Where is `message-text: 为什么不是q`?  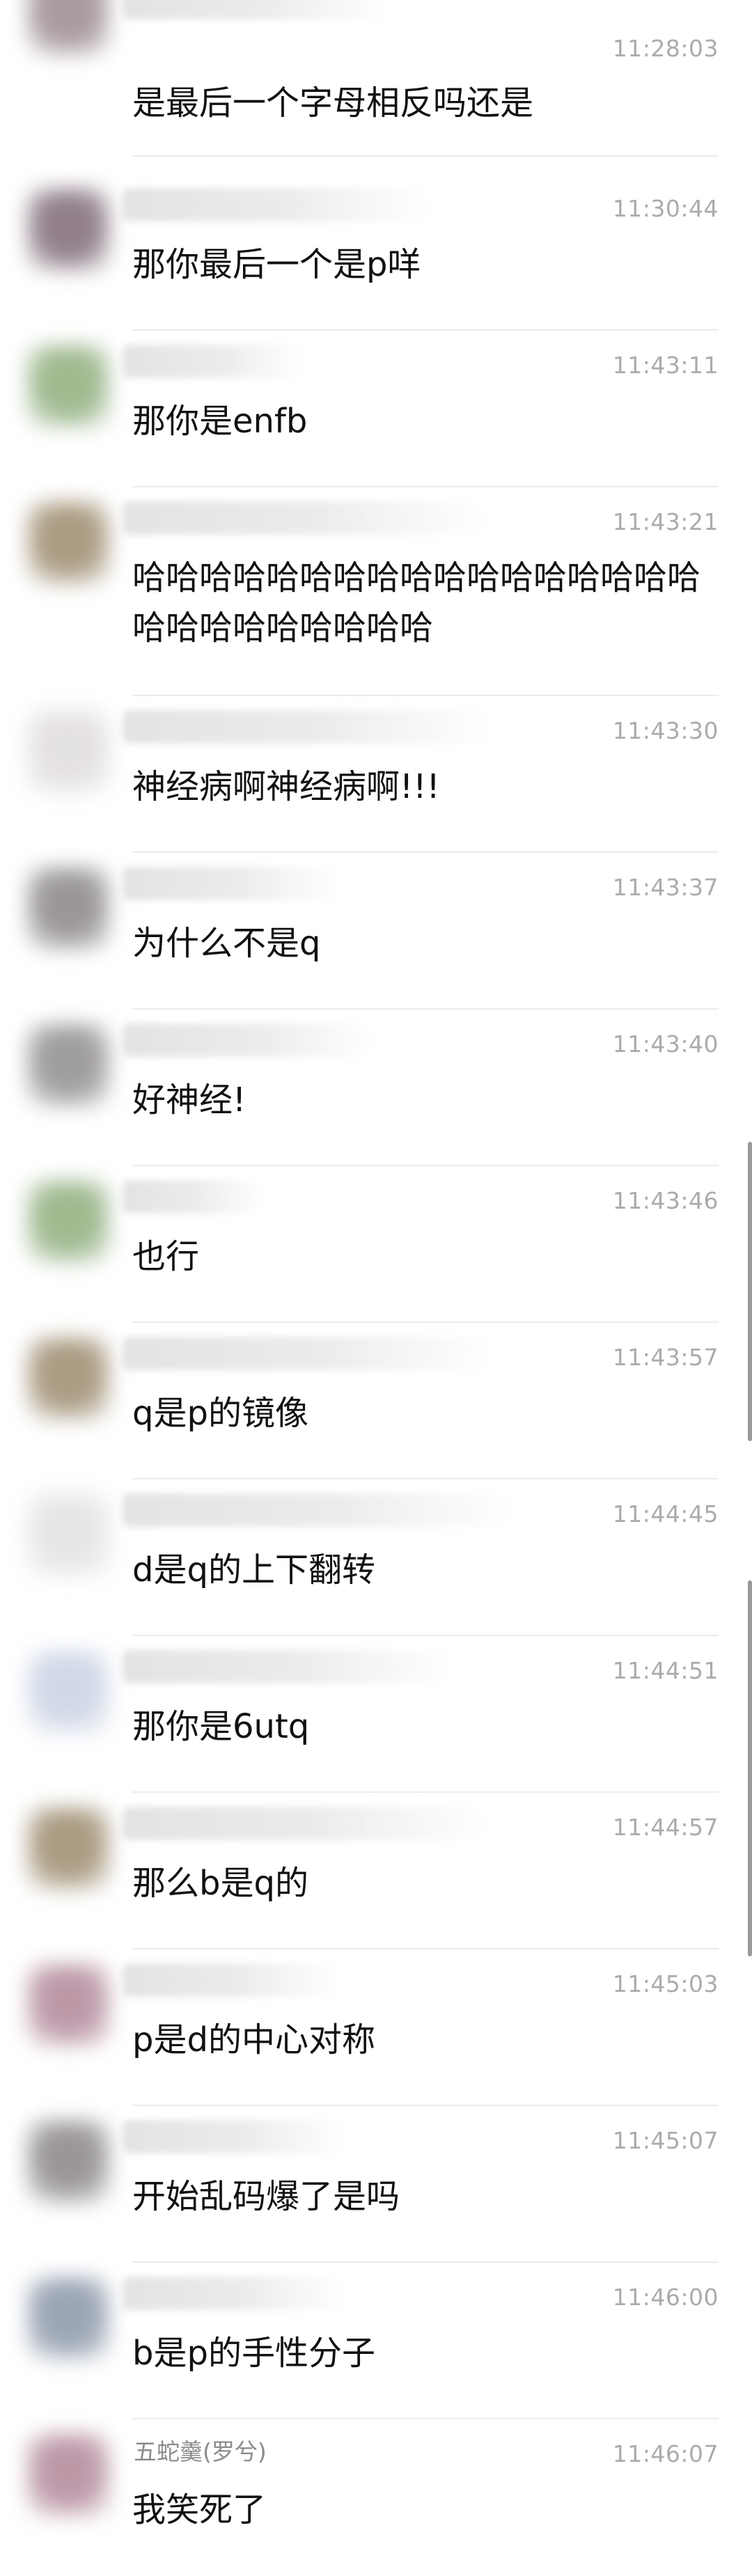 message-text: 为什么不是q is located at coordinates (424, 943).